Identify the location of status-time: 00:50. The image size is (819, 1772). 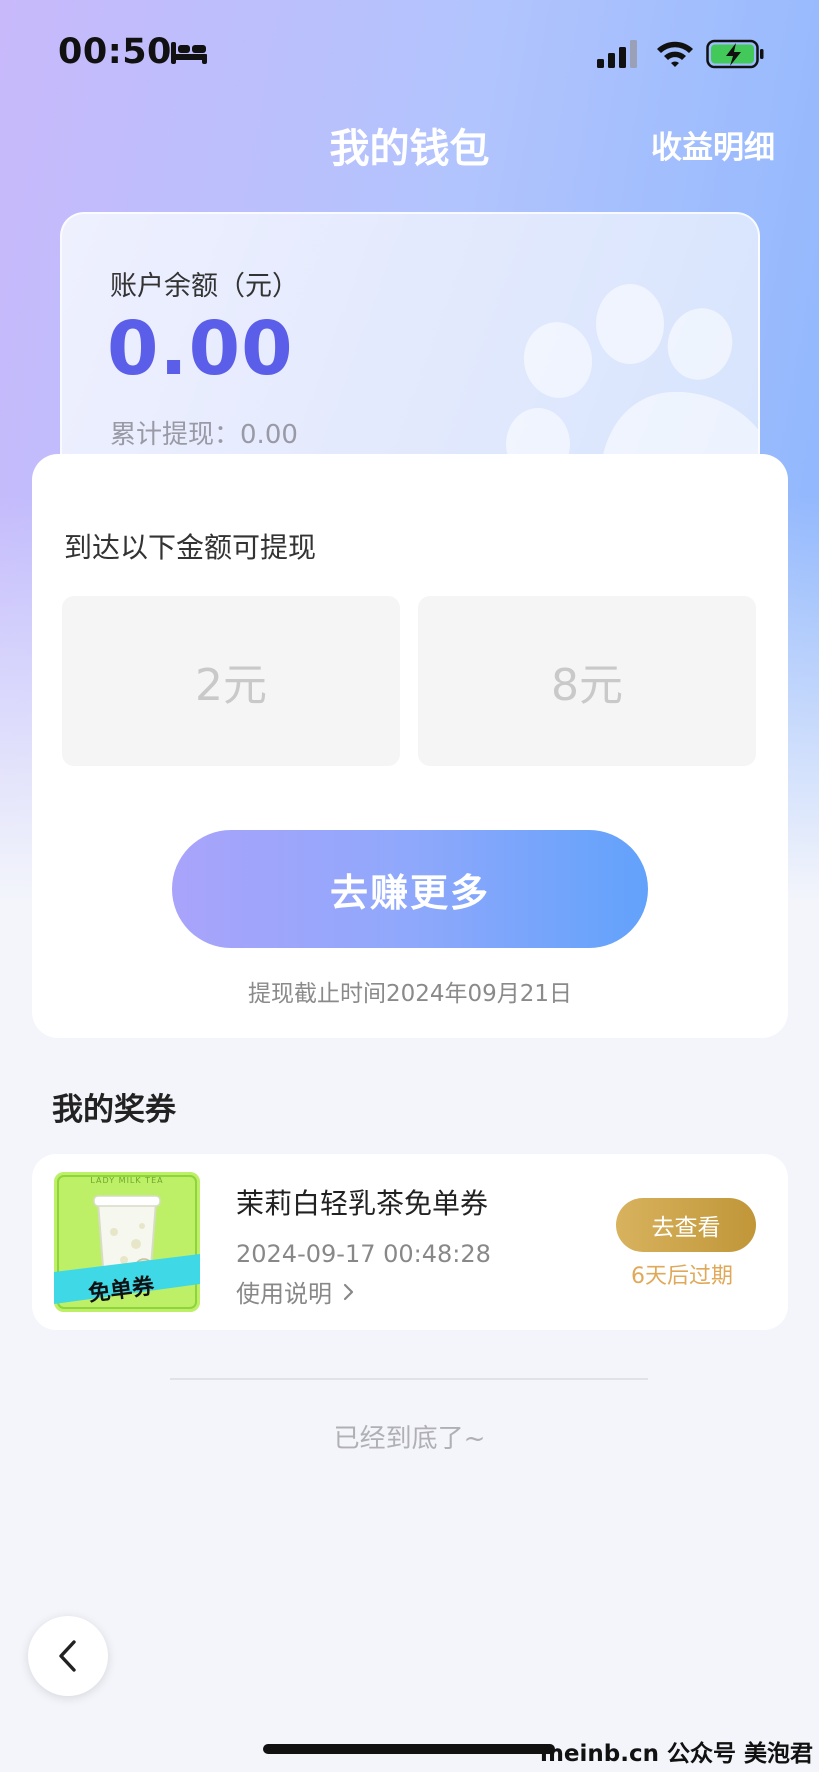
(115, 52).